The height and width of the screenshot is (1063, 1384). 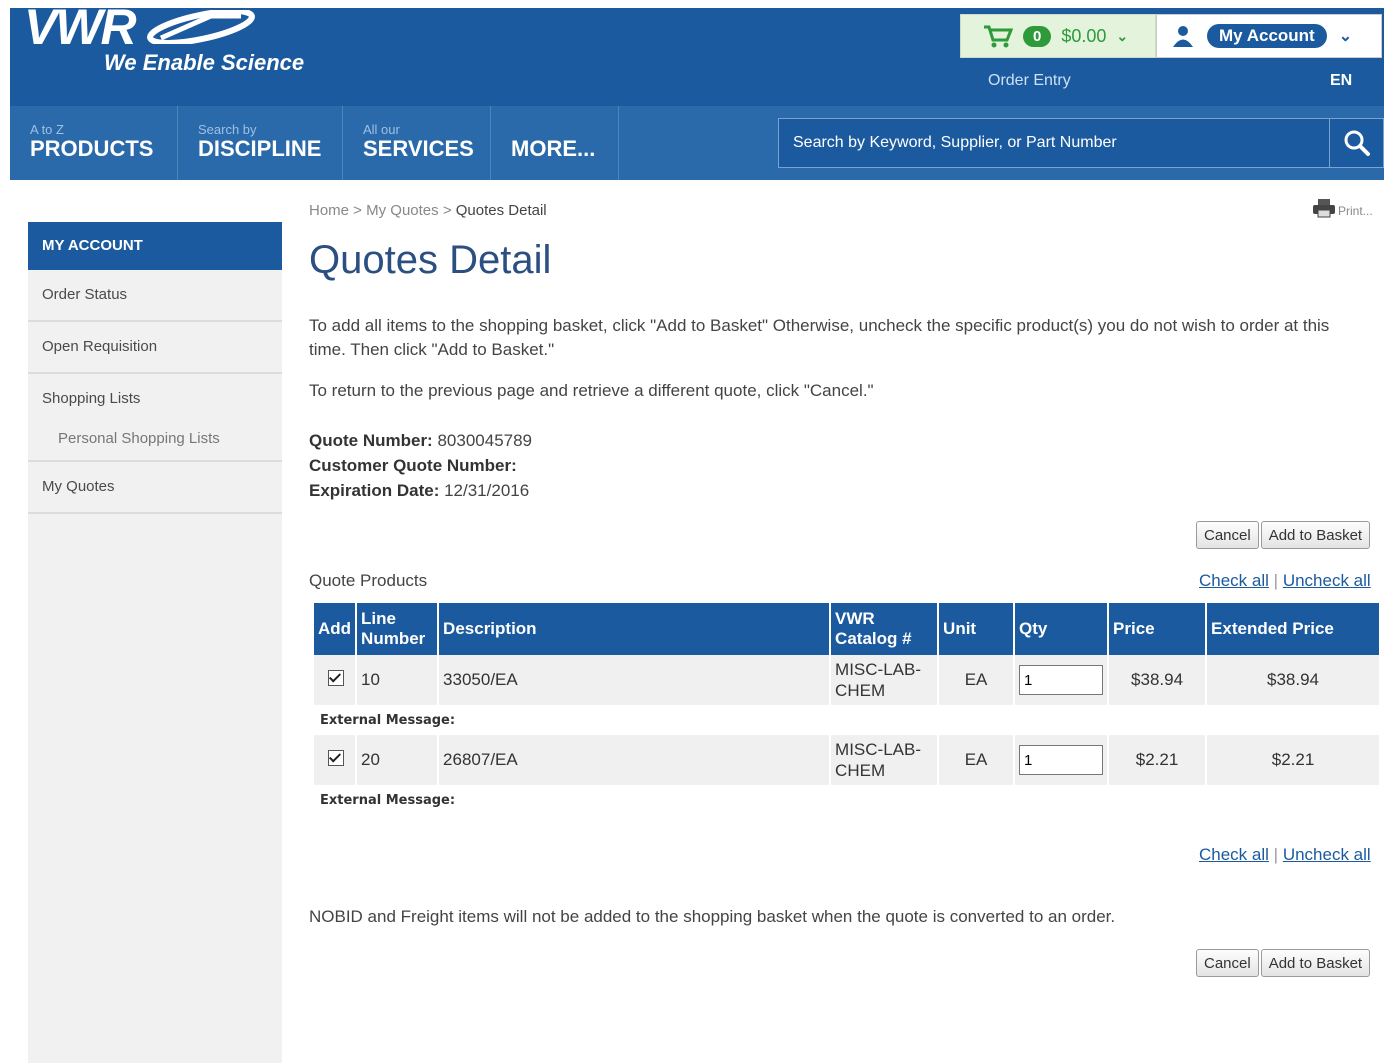 I want to click on col-add: Add, so click(x=335, y=629).